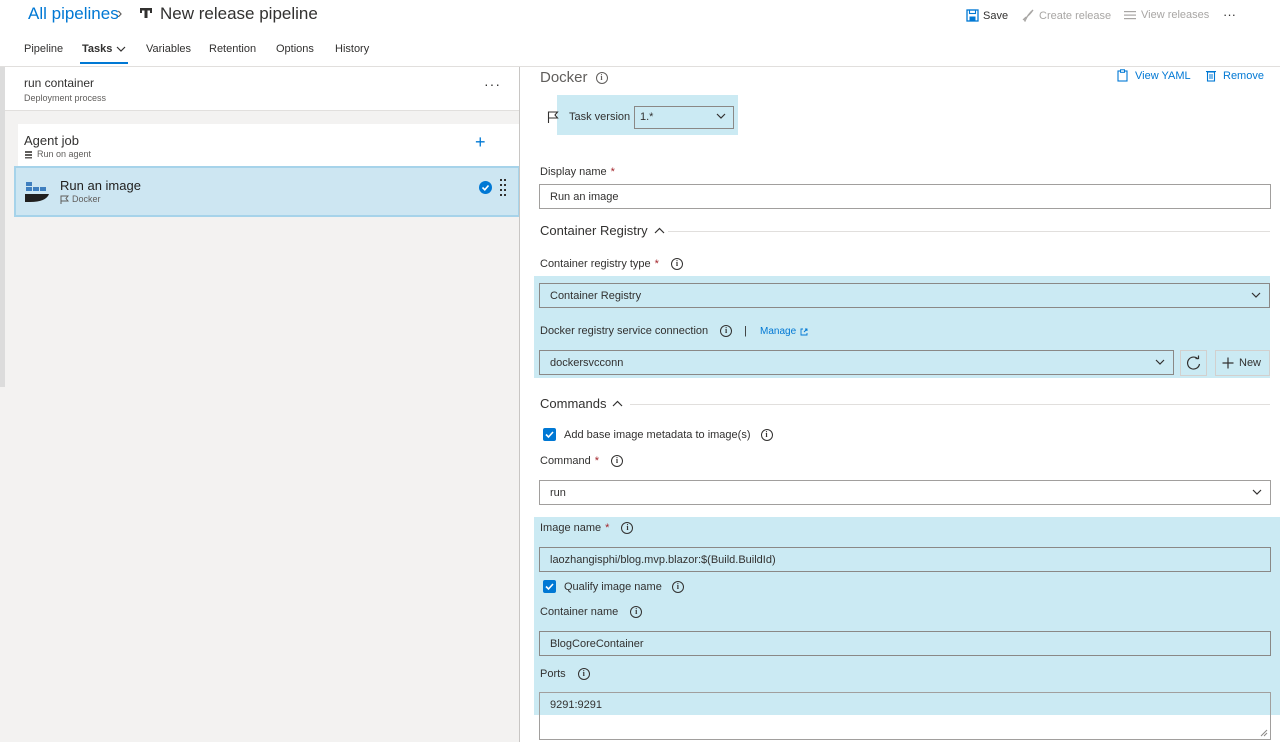  Describe the element at coordinates (51, 140) in the screenshot. I see `agent-job-title: Agent job` at that location.